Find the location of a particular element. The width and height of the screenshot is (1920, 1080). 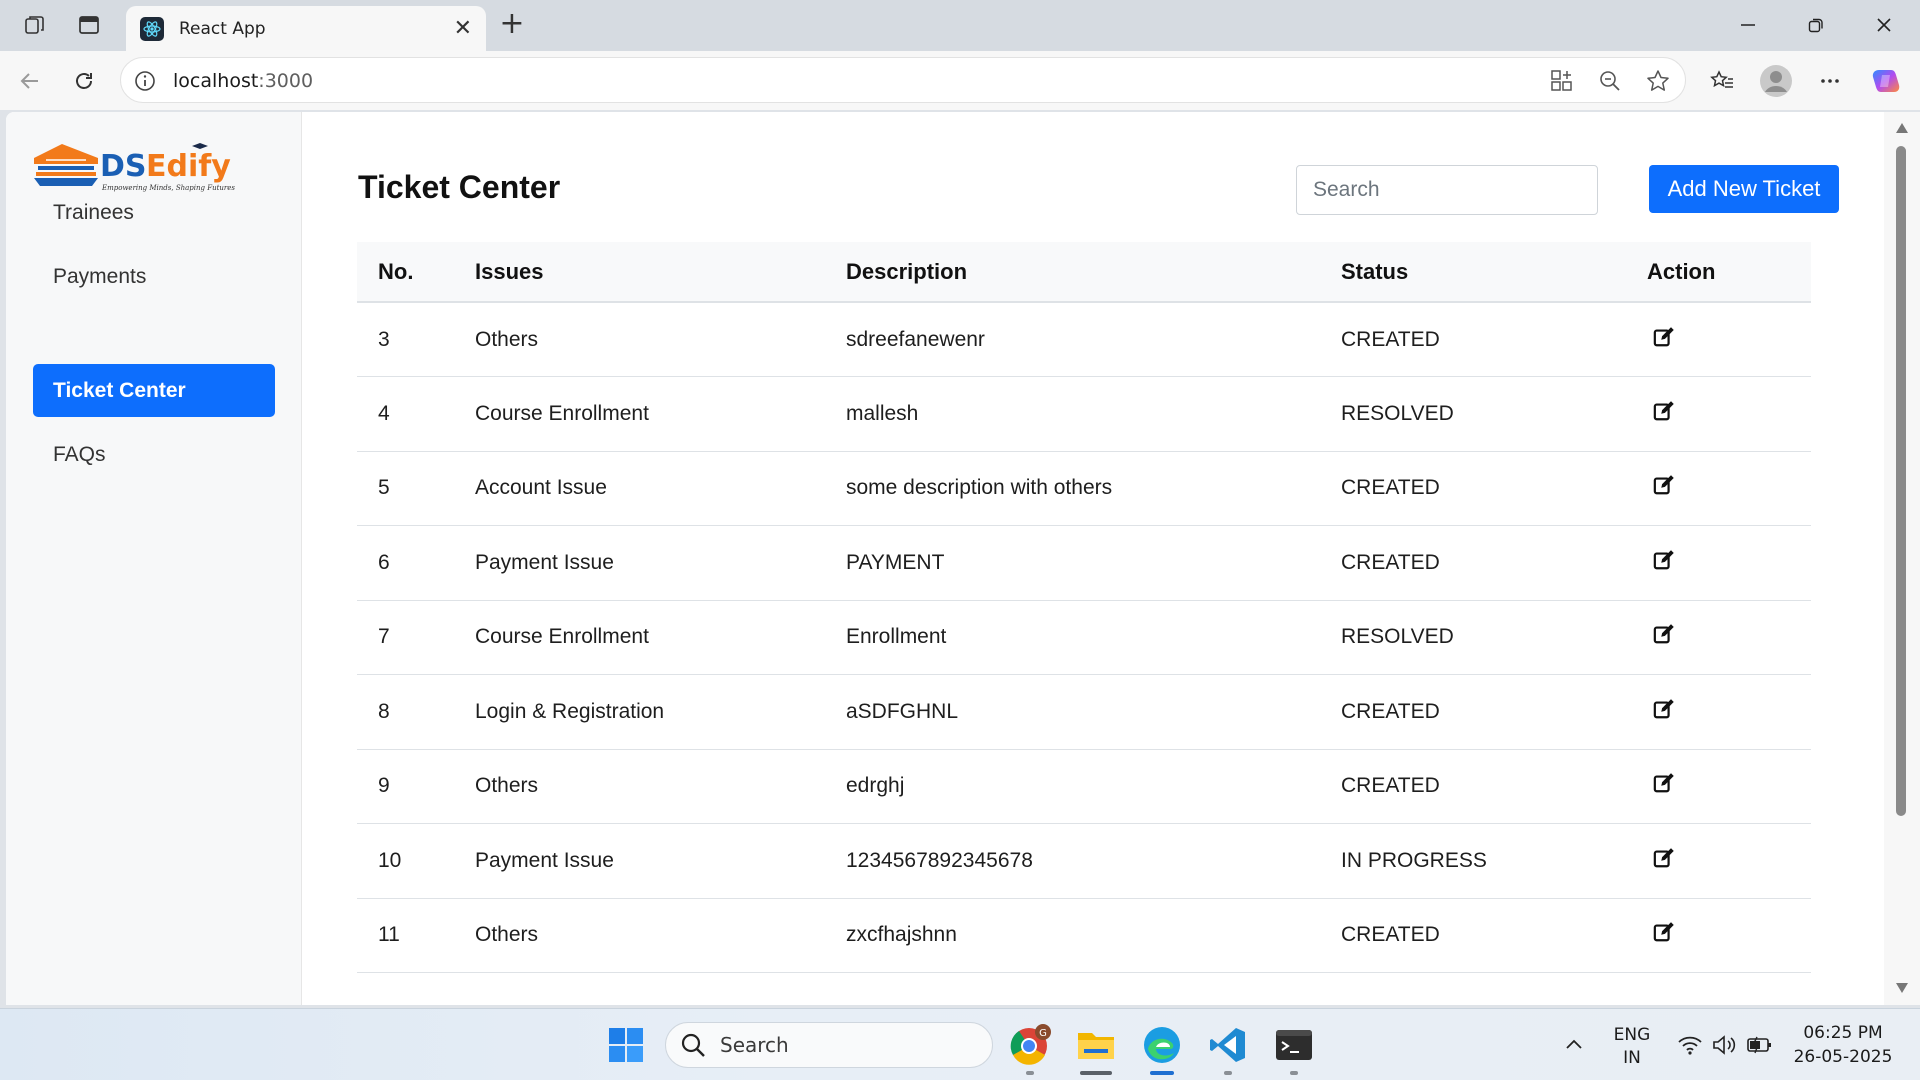

taskbar-search: Search is located at coordinates (829, 1045).